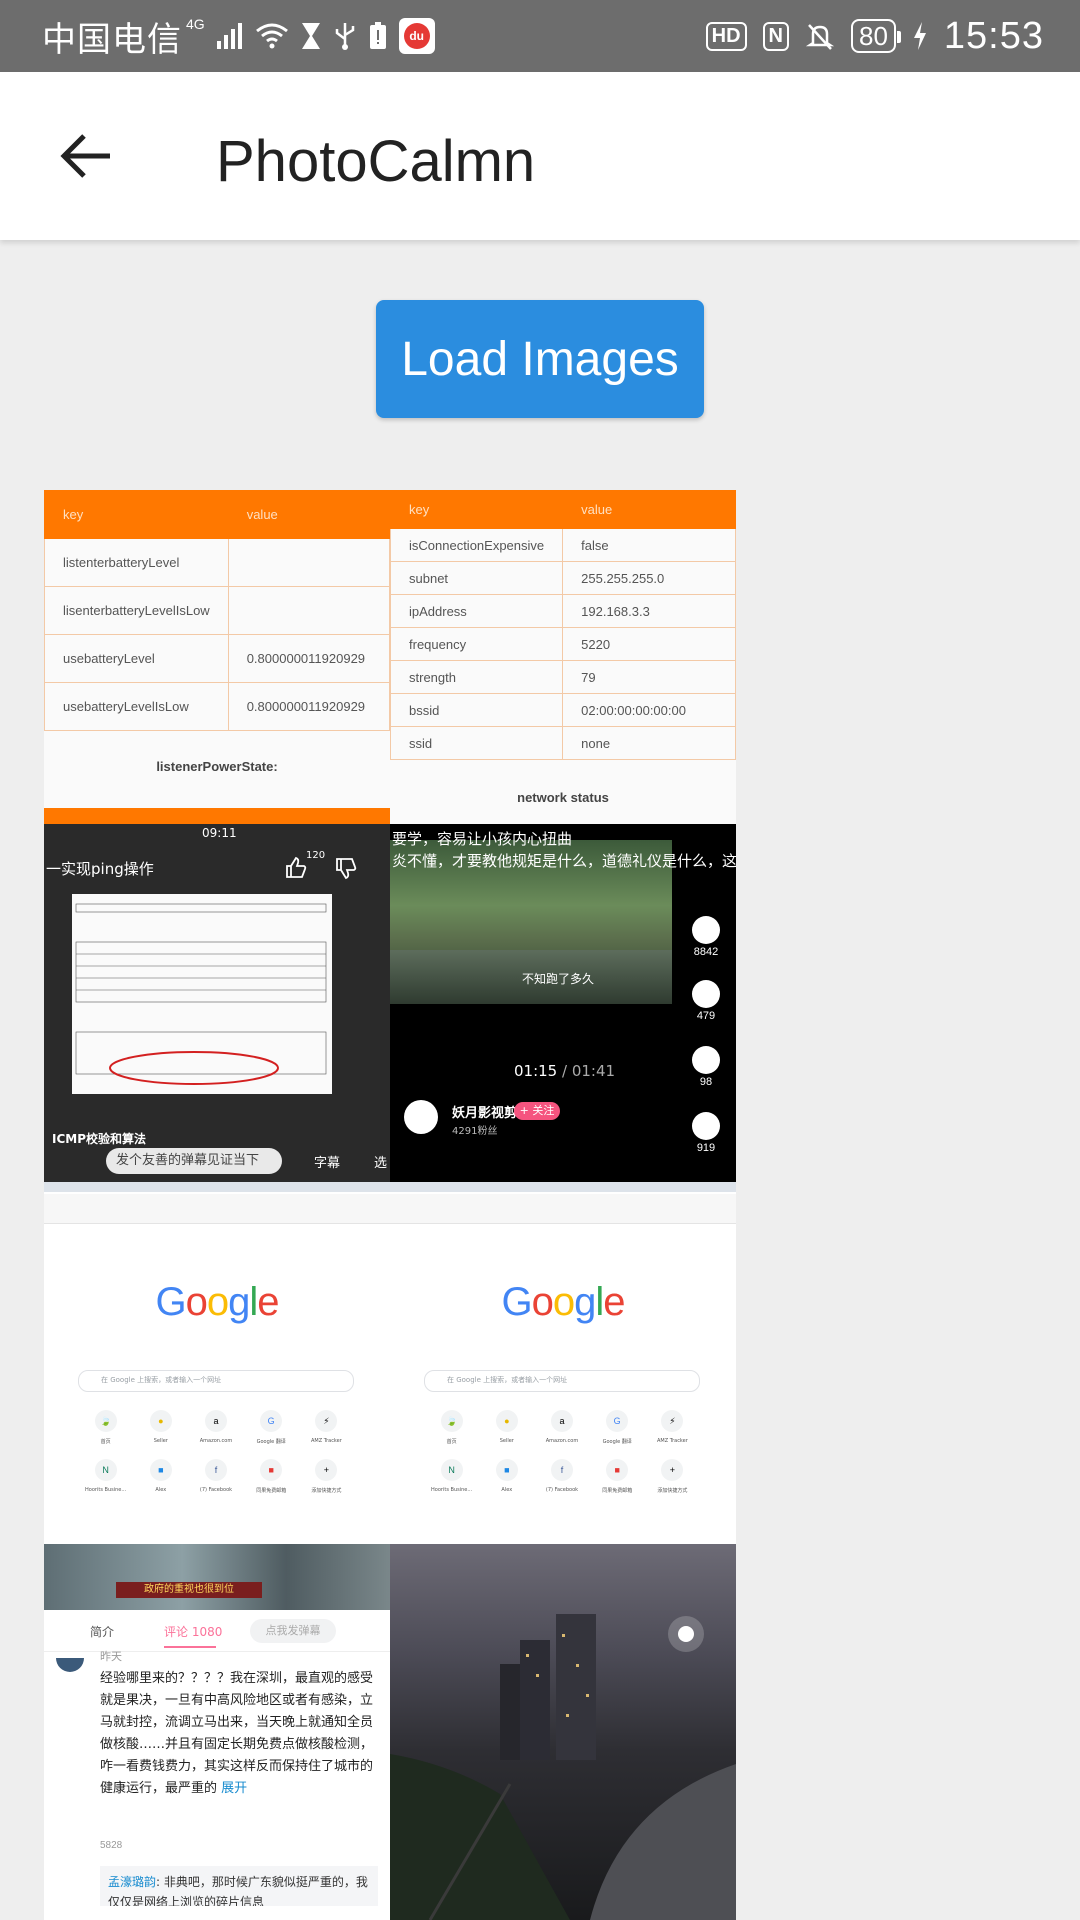  What do you see at coordinates (540, 36) in the screenshot?
I see `status-bar: 中国电信 4G du HD N 80 15:53` at bounding box center [540, 36].